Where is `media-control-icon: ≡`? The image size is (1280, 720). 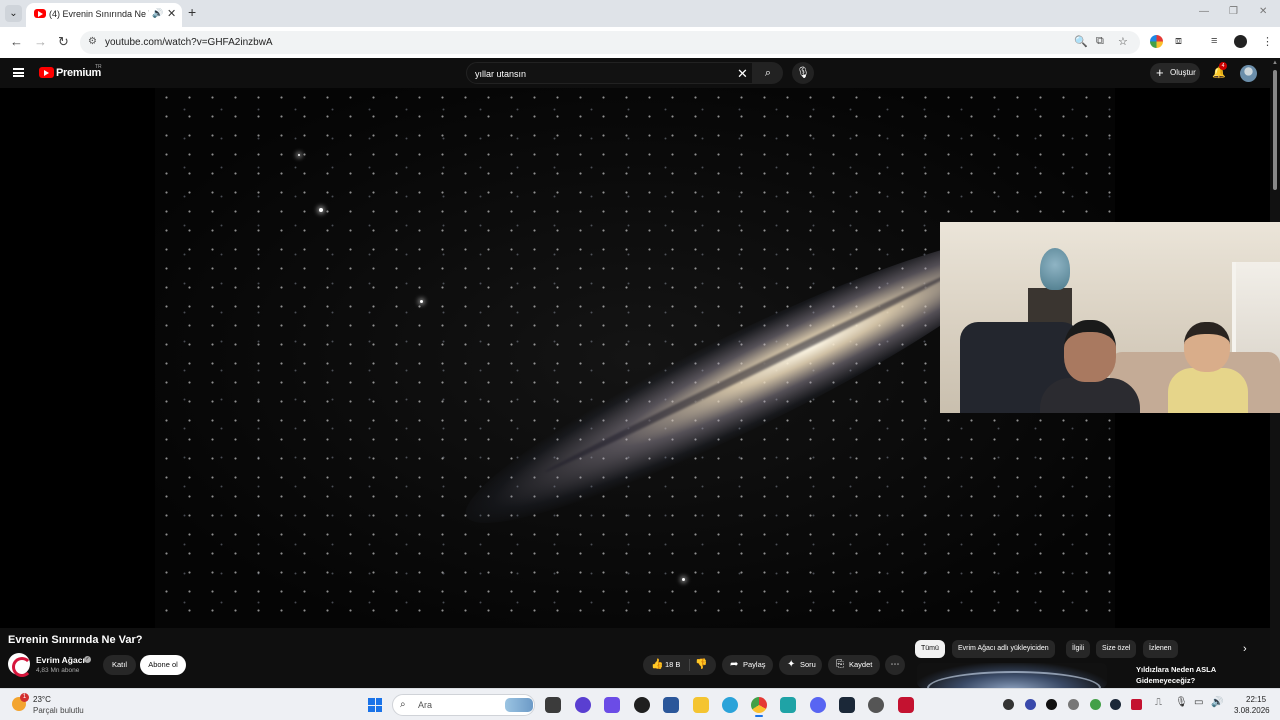
media-control-icon: ≡ is located at coordinates (1214, 41).